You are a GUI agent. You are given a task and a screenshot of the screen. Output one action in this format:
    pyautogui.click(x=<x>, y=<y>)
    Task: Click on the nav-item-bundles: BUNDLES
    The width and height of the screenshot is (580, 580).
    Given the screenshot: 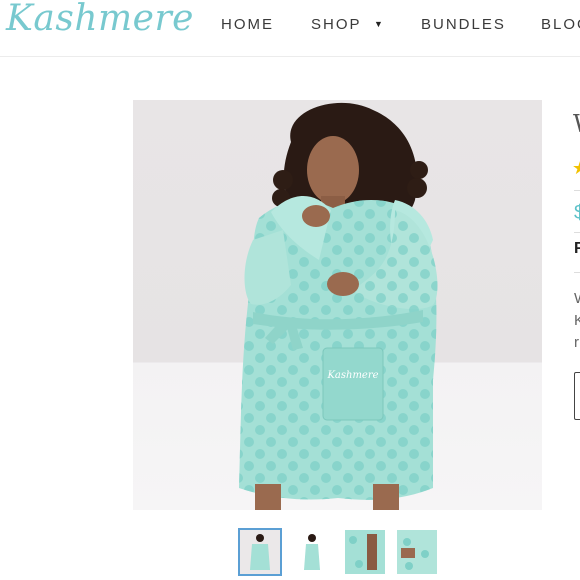 What is the action you would take?
    pyautogui.click(x=463, y=24)
    